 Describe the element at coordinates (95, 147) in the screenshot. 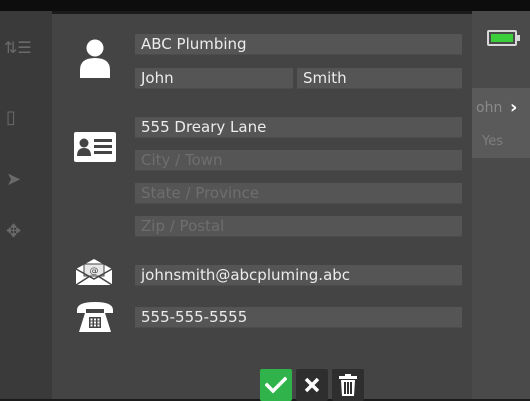

I see `address-card-icon` at that location.